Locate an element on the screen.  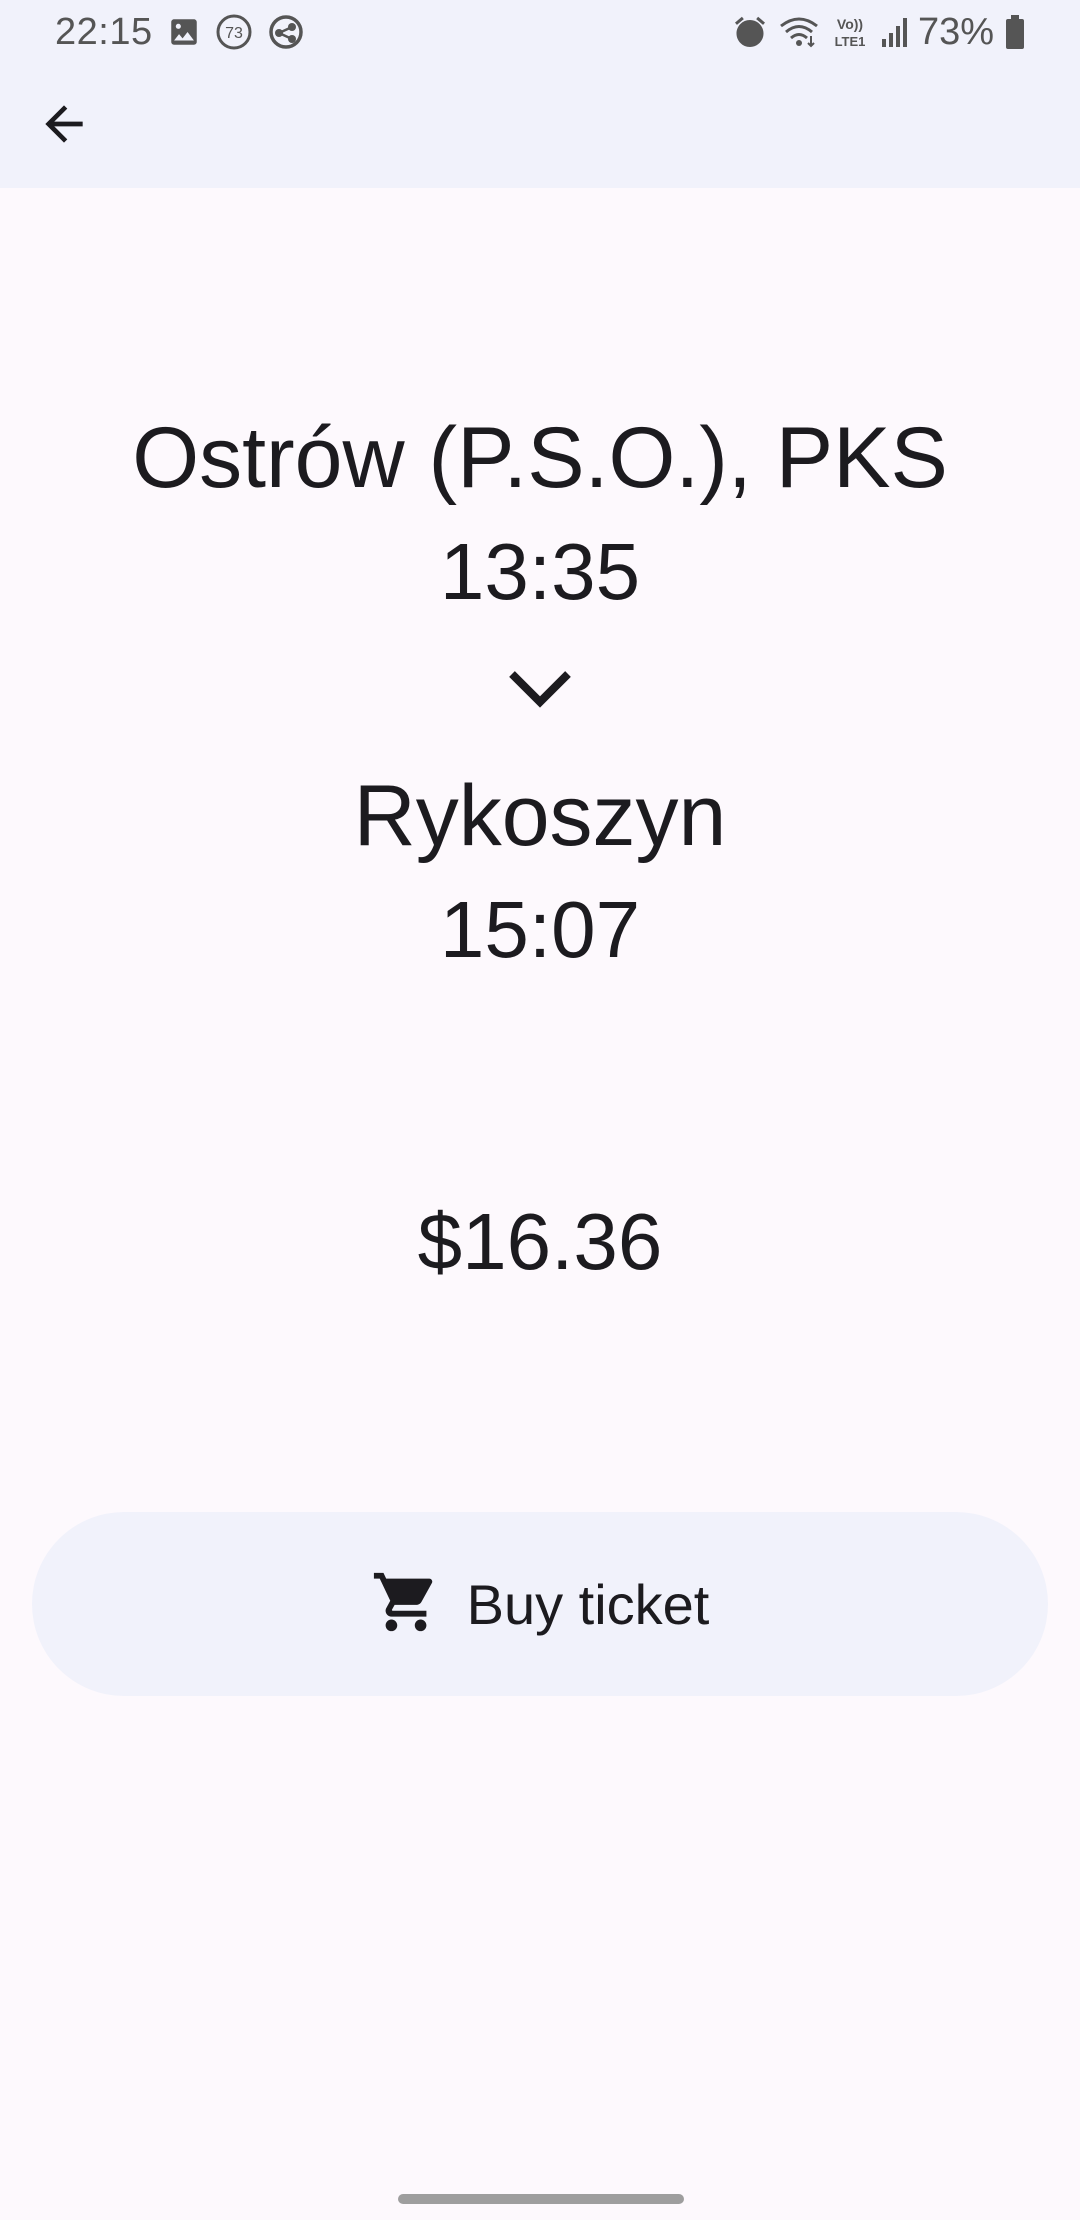
wifi-icon is located at coordinates (799, 32).